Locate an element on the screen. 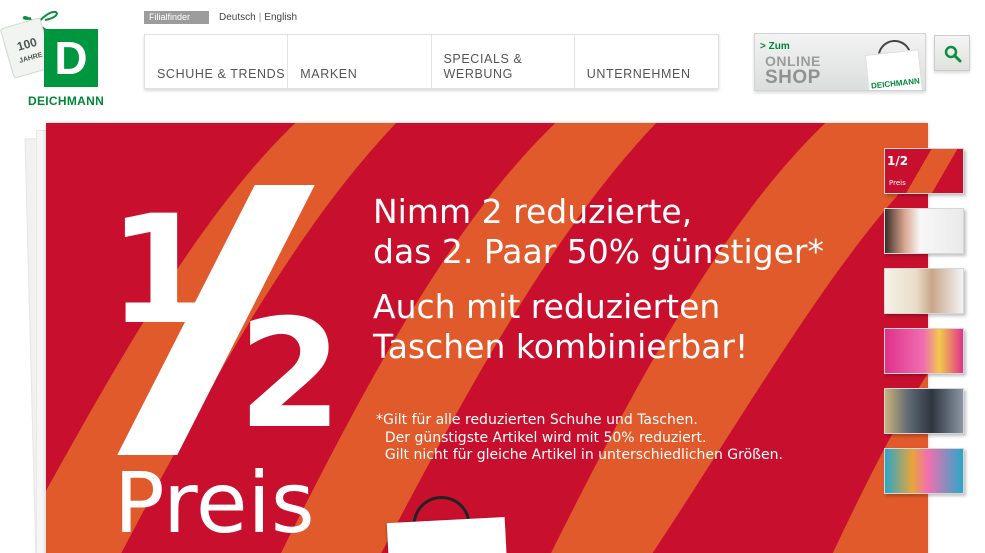  nav-label: MARKEN is located at coordinates (329, 74).